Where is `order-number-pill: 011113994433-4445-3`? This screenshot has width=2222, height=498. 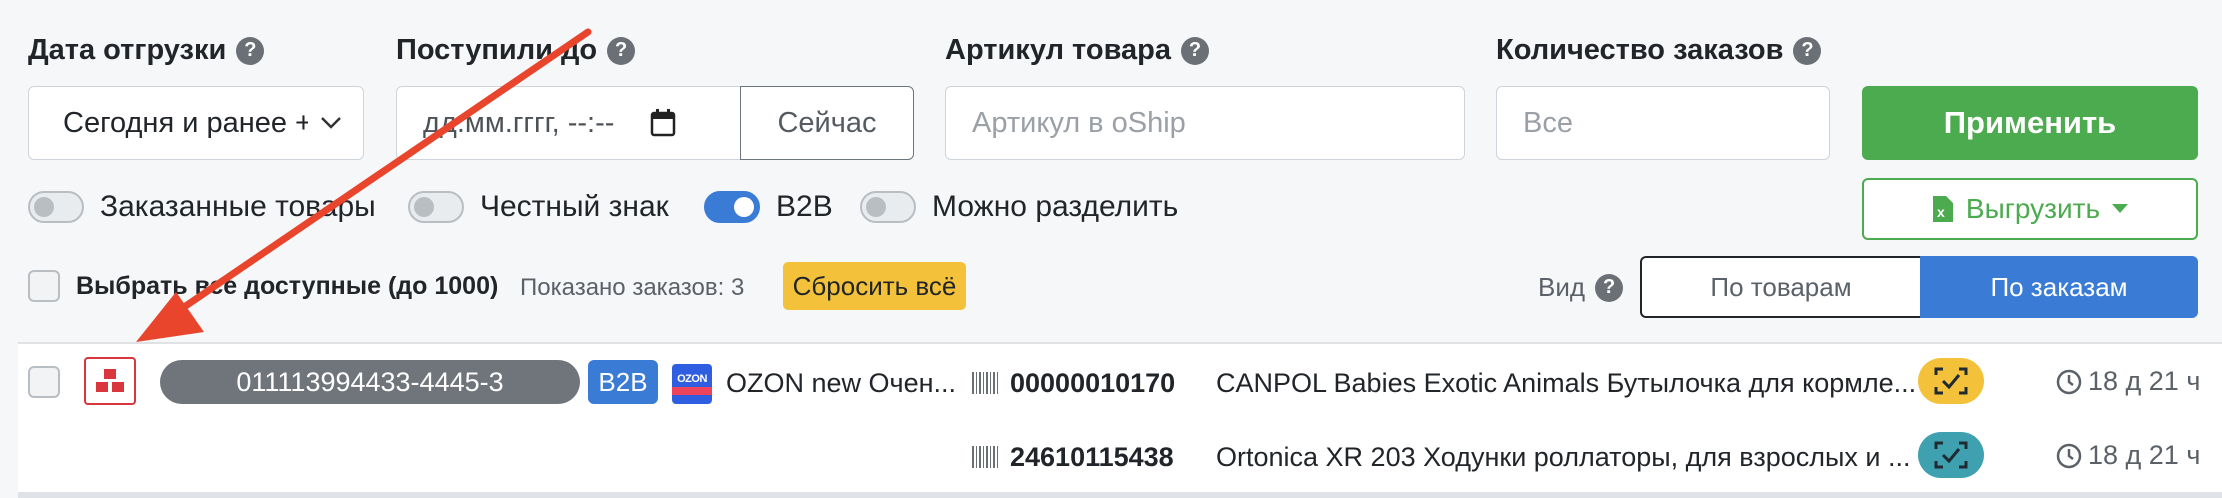
order-number-pill: 011113994433-4445-3 is located at coordinates (370, 382).